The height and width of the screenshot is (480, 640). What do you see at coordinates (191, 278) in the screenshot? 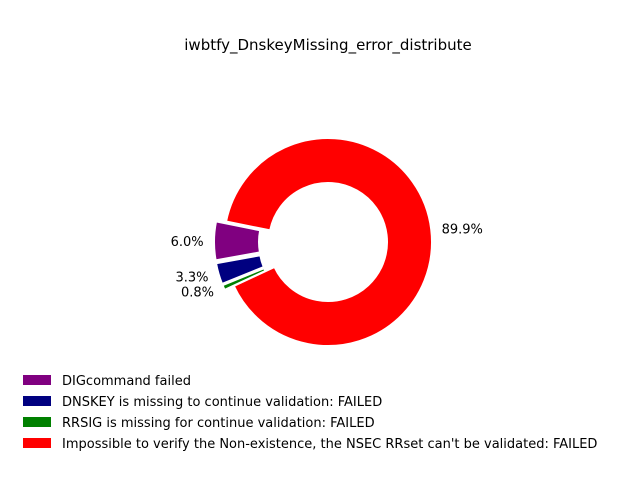
I see `pct-label-2: 3.3%` at bounding box center [191, 278].